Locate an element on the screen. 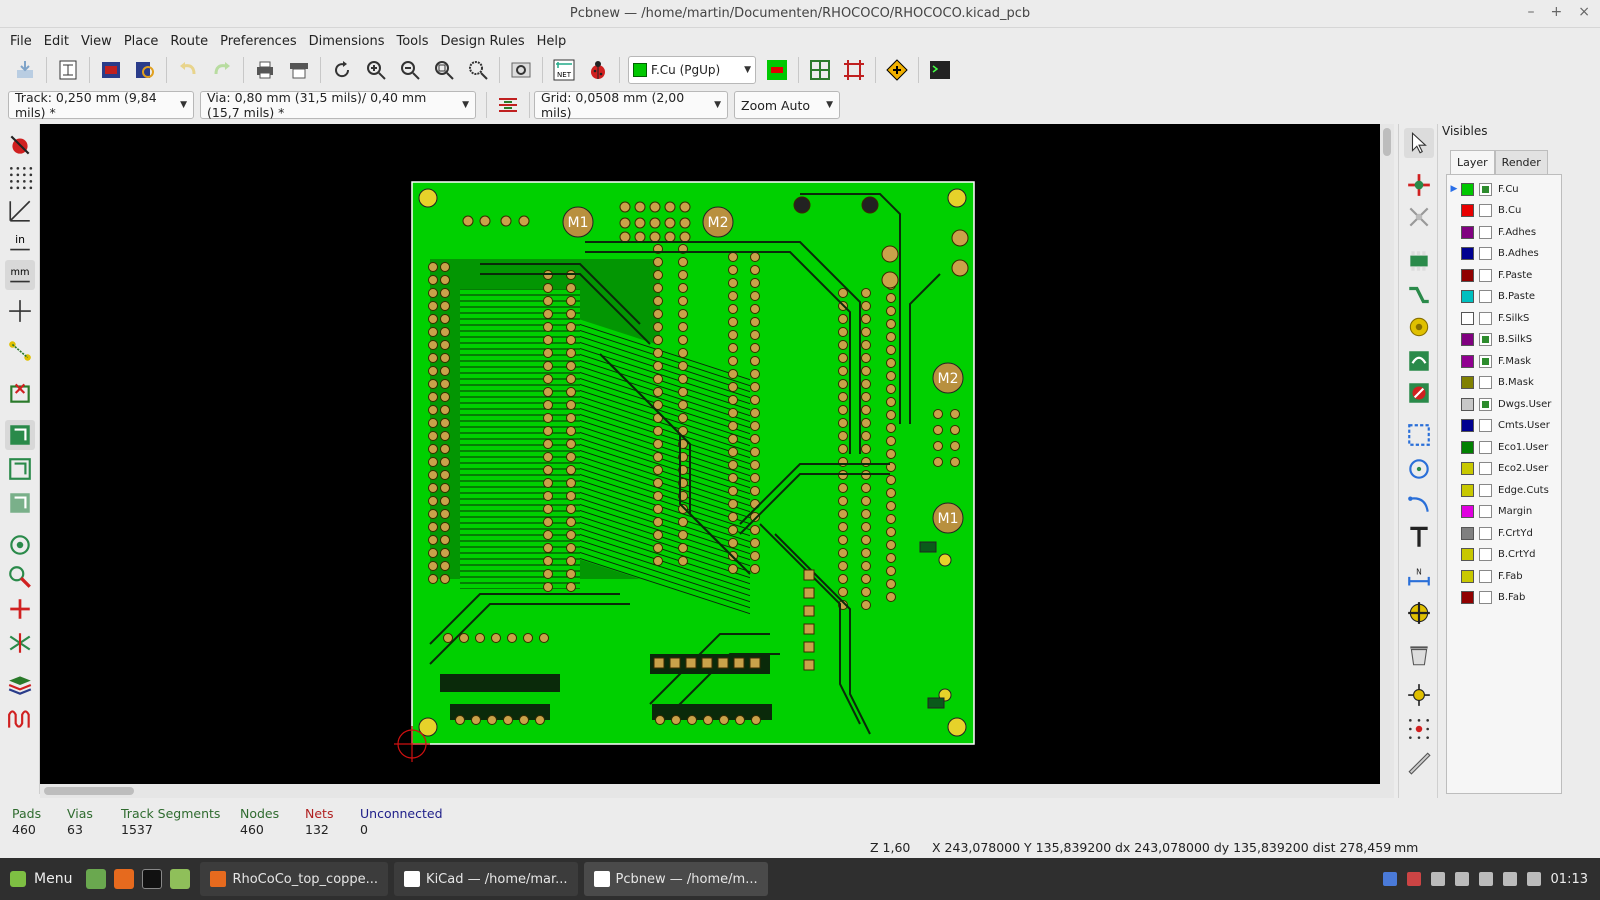  layer-row: F.SilkS is located at coordinates (1505, 318).